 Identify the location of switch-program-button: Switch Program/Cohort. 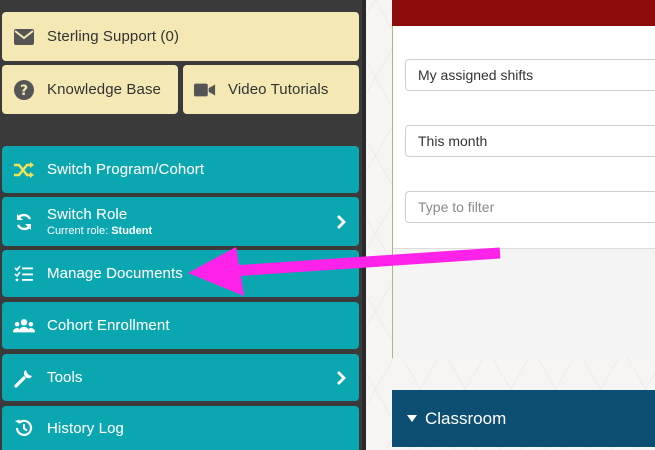
(180, 169).